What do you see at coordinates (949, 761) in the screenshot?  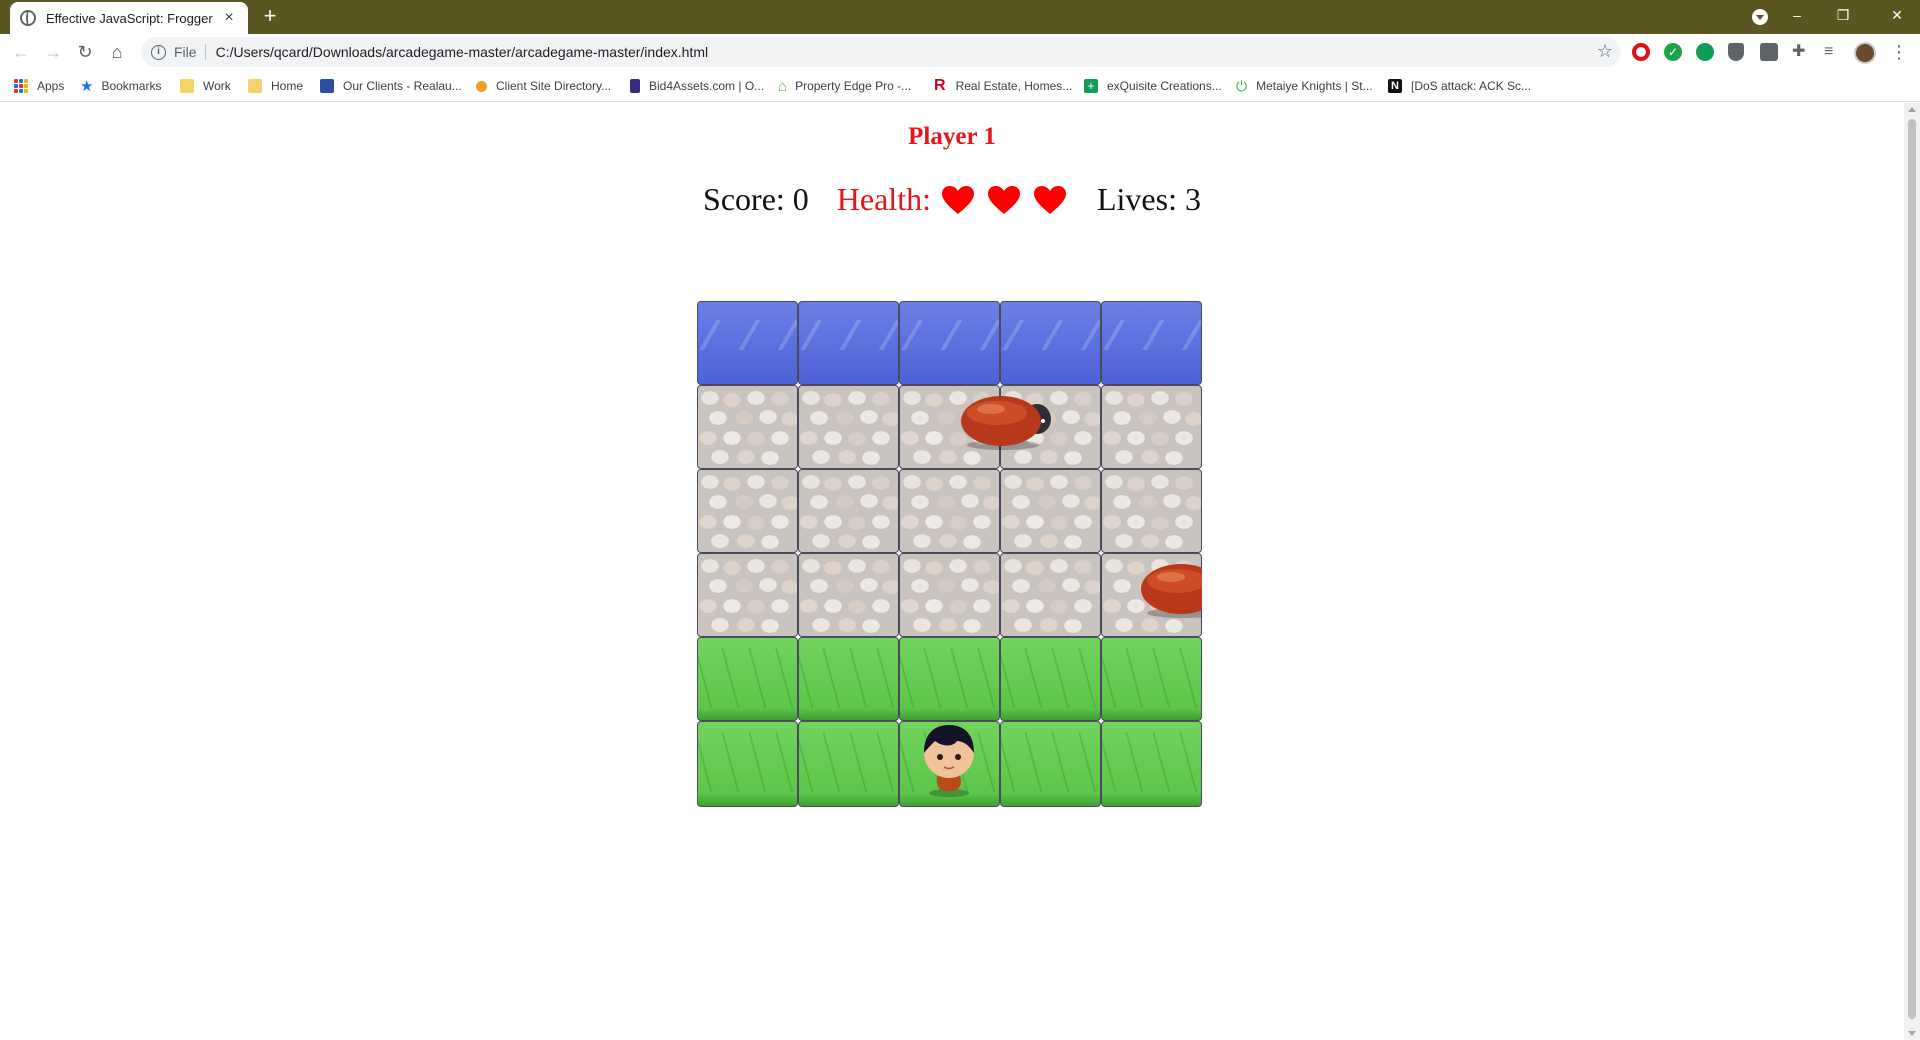 I see `player-character` at bounding box center [949, 761].